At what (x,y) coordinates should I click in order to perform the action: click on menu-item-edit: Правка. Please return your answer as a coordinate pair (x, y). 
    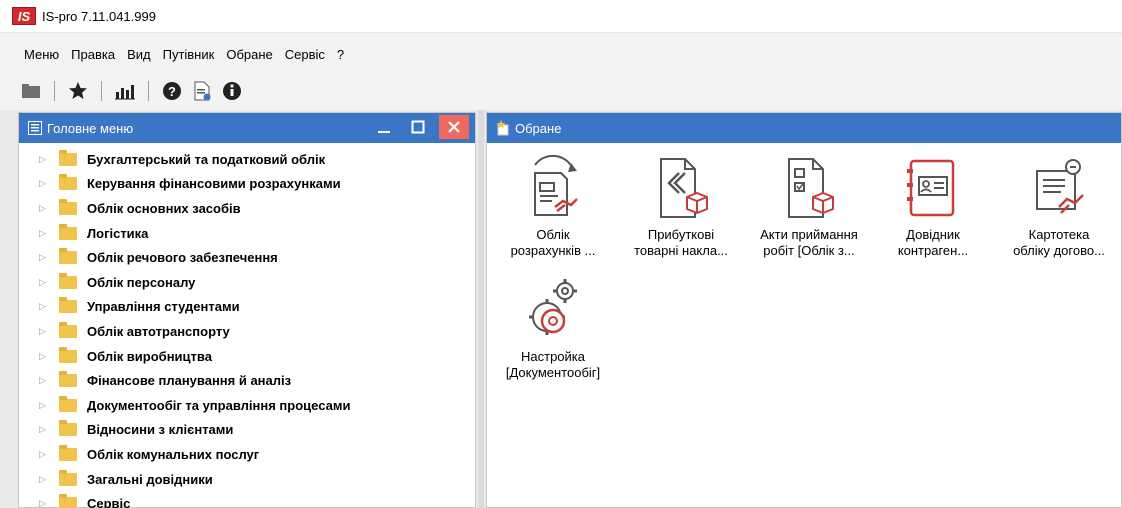
    Looking at the image, I should click on (93, 55).